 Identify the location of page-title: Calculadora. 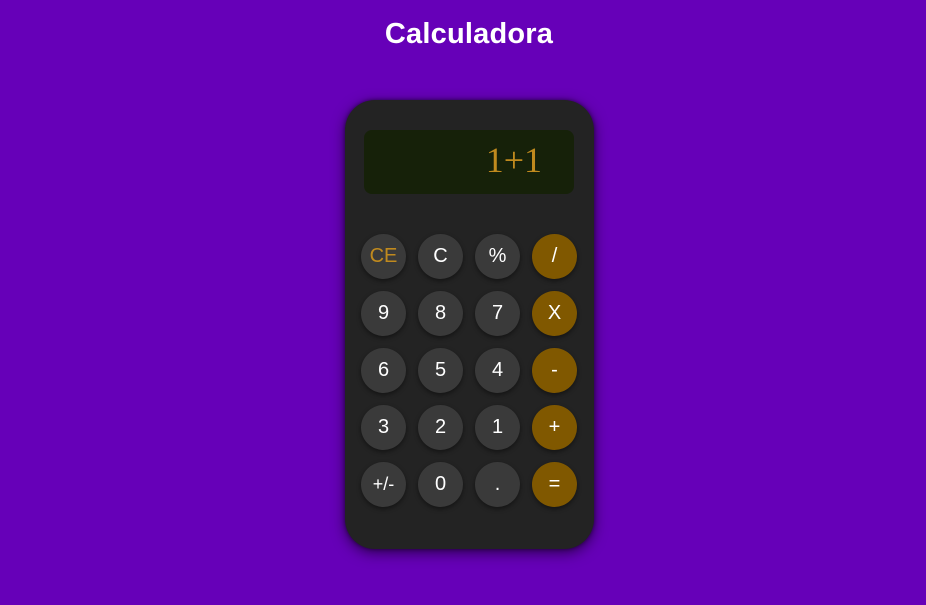
(469, 34).